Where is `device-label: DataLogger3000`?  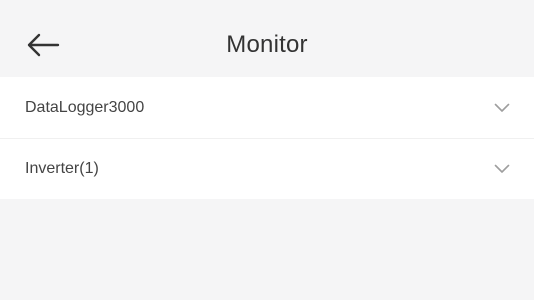 device-label: DataLogger3000 is located at coordinates (85, 107).